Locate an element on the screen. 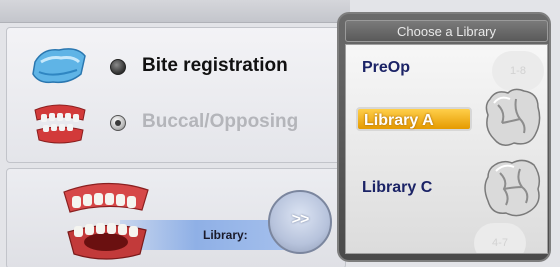  option-bite-registration: Bite registration is located at coordinates (176, 66).